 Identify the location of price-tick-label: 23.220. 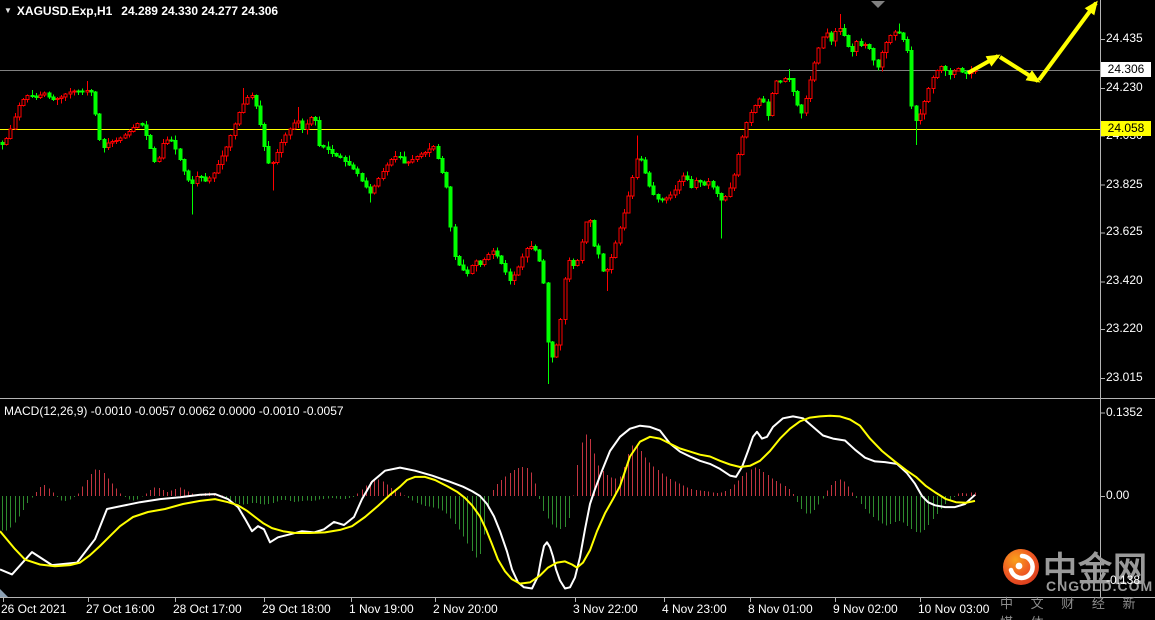
(1124, 328).